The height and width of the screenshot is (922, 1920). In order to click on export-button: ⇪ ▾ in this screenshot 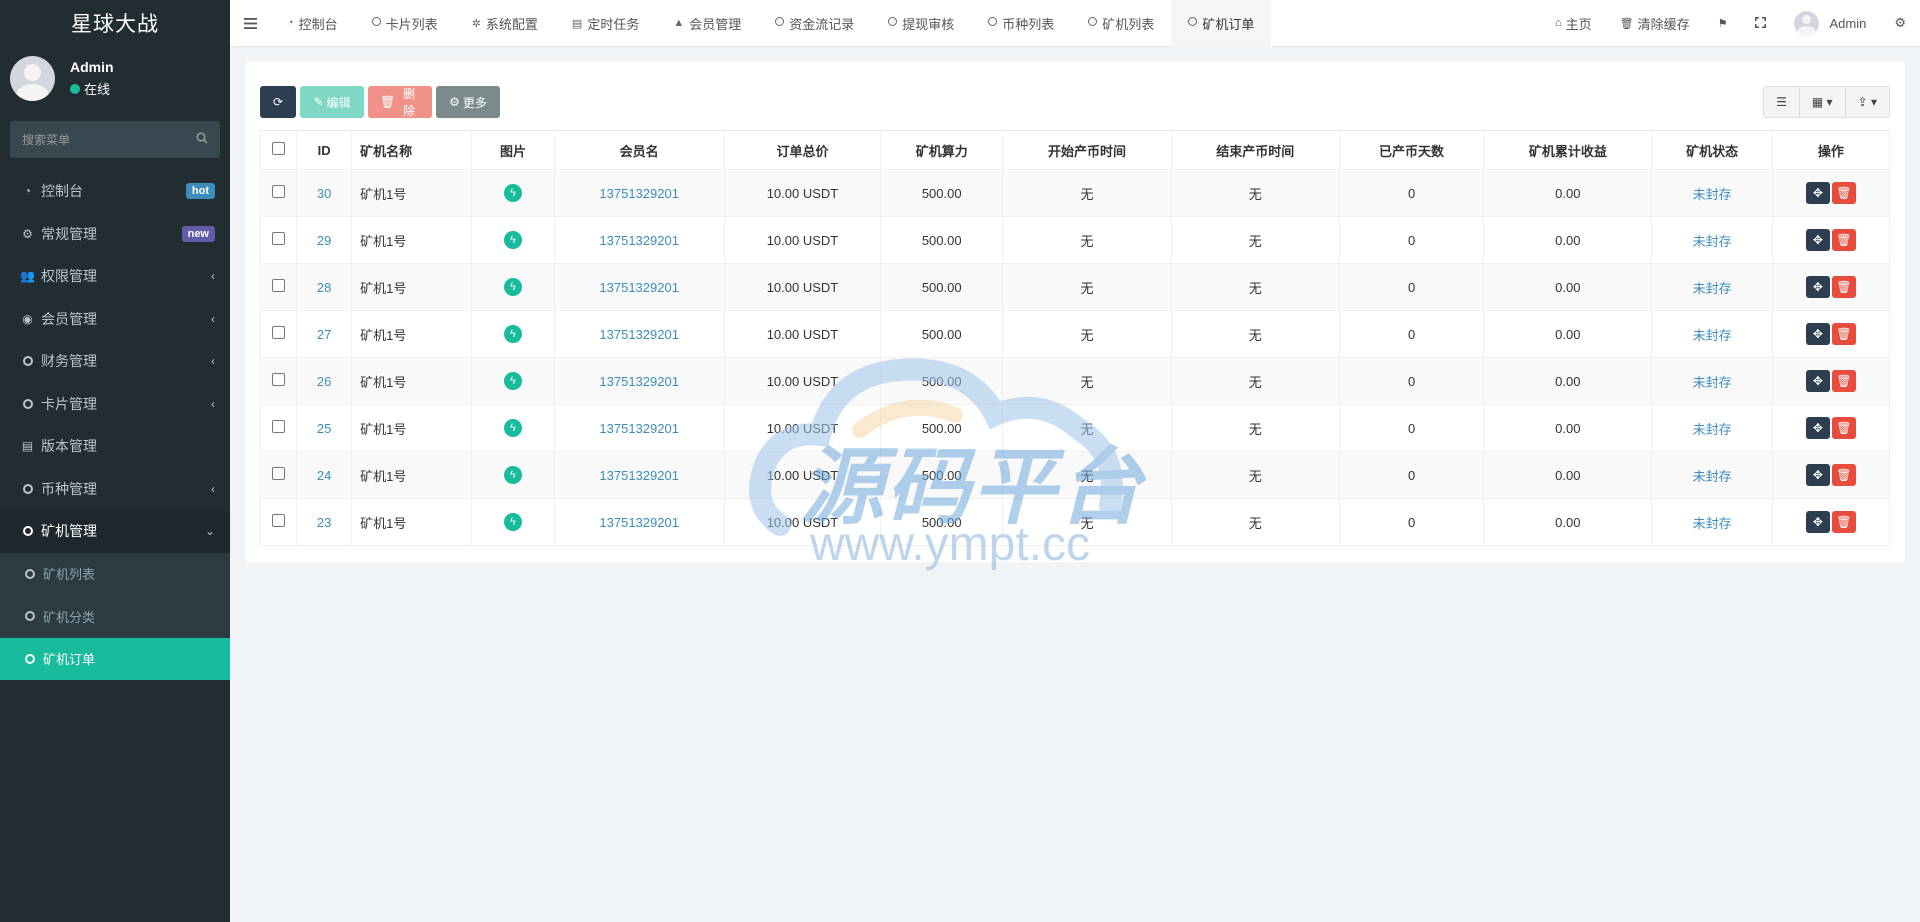, I will do `click(1867, 102)`.